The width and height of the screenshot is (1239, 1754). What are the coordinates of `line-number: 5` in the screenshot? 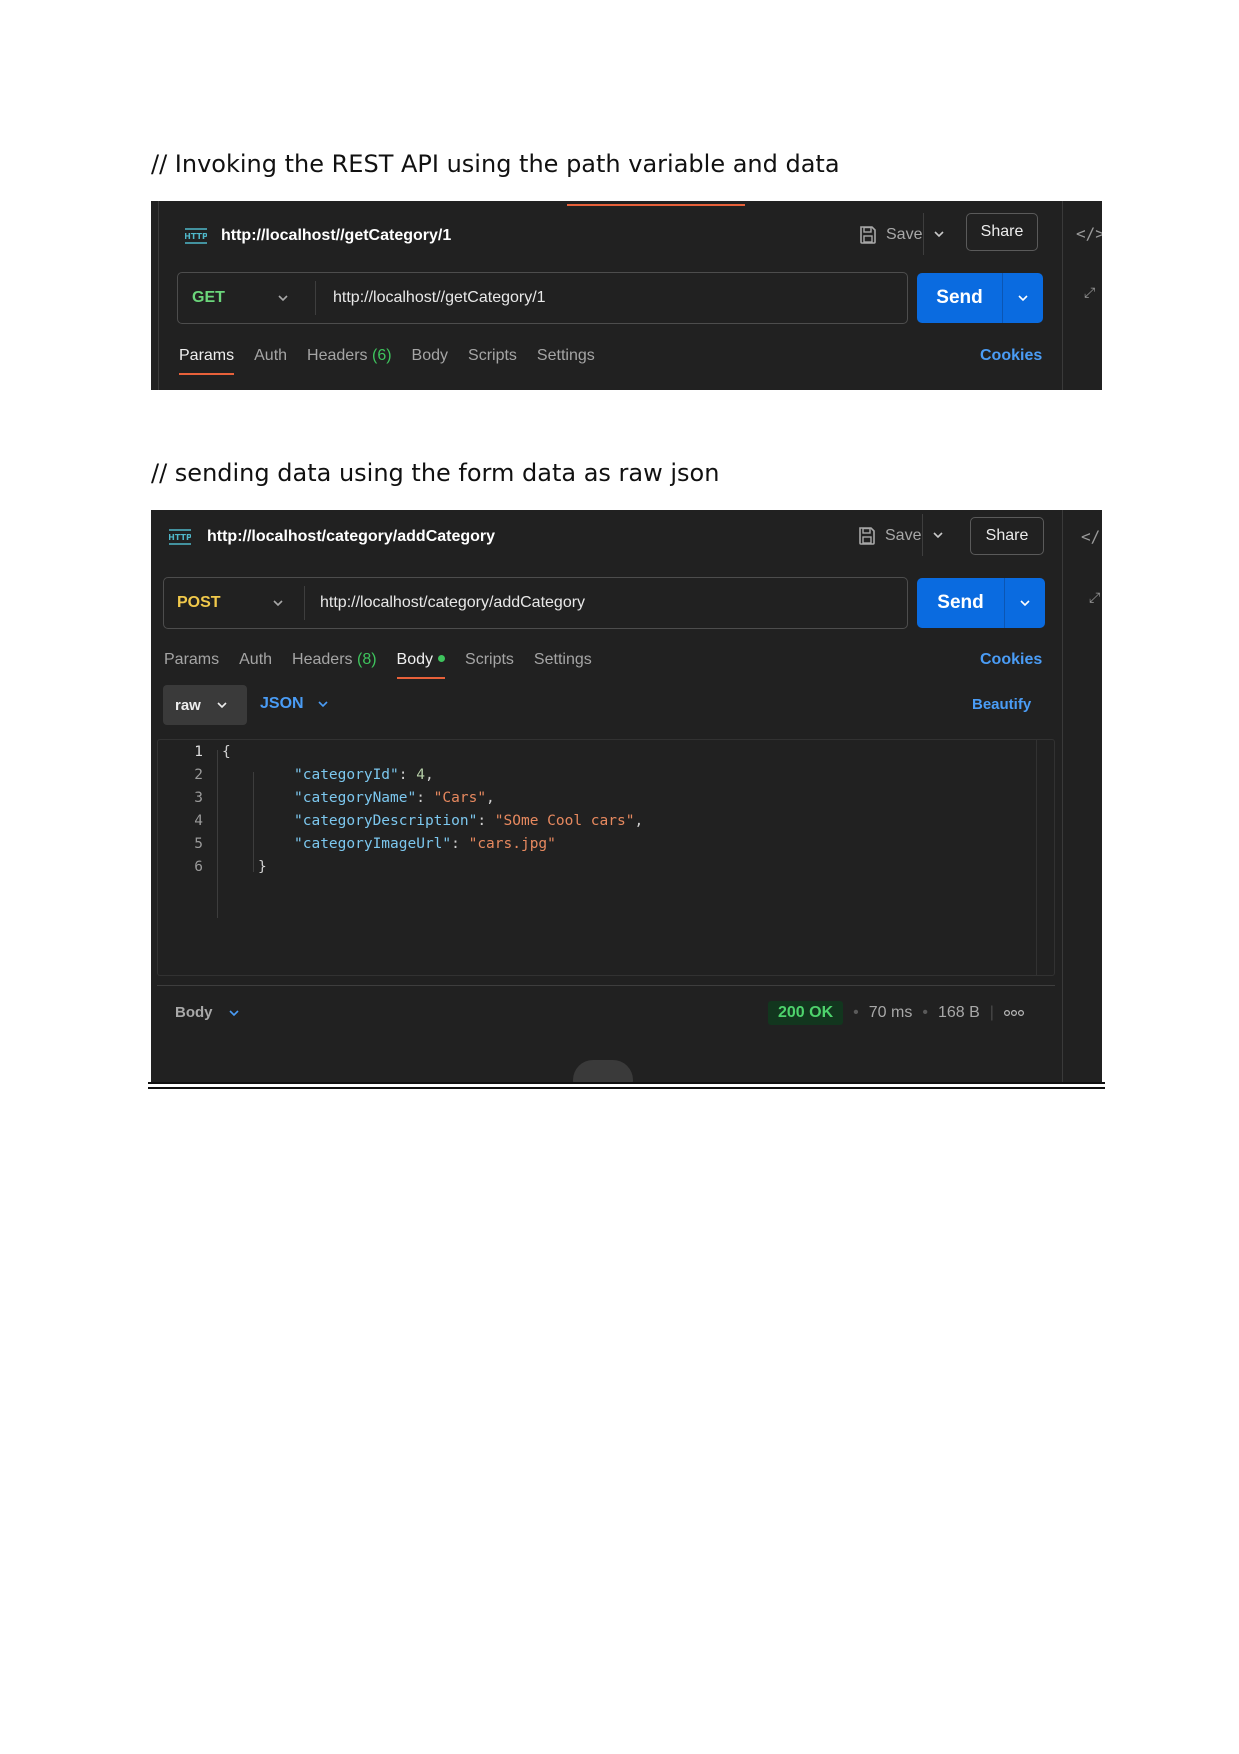 It's located at (198, 843).